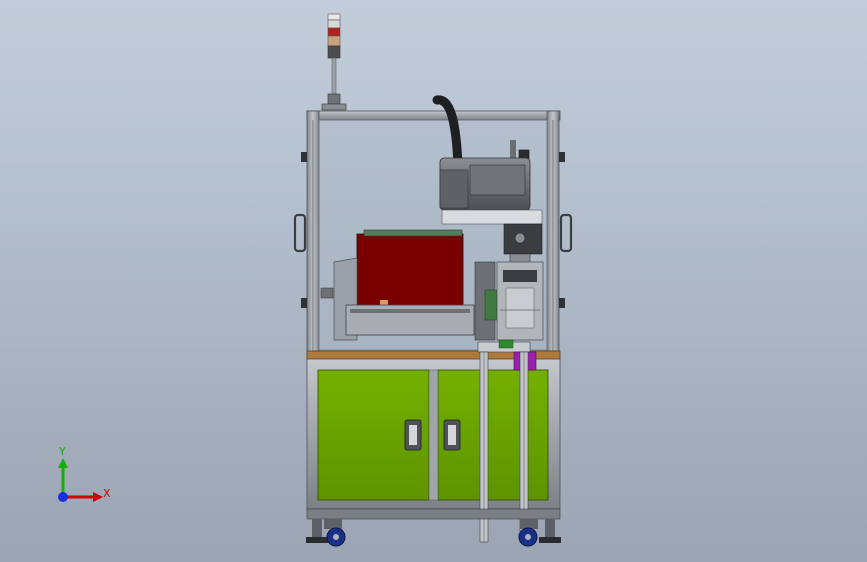  I want to click on right-fixture, so click(520, 301).